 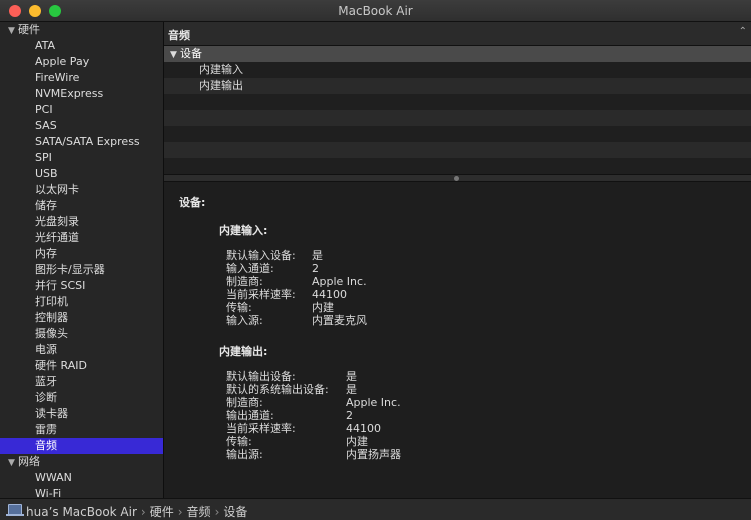 What do you see at coordinates (244, 320) in the screenshot?
I see `property-key: 输入源:` at bounding box center [244, 320].